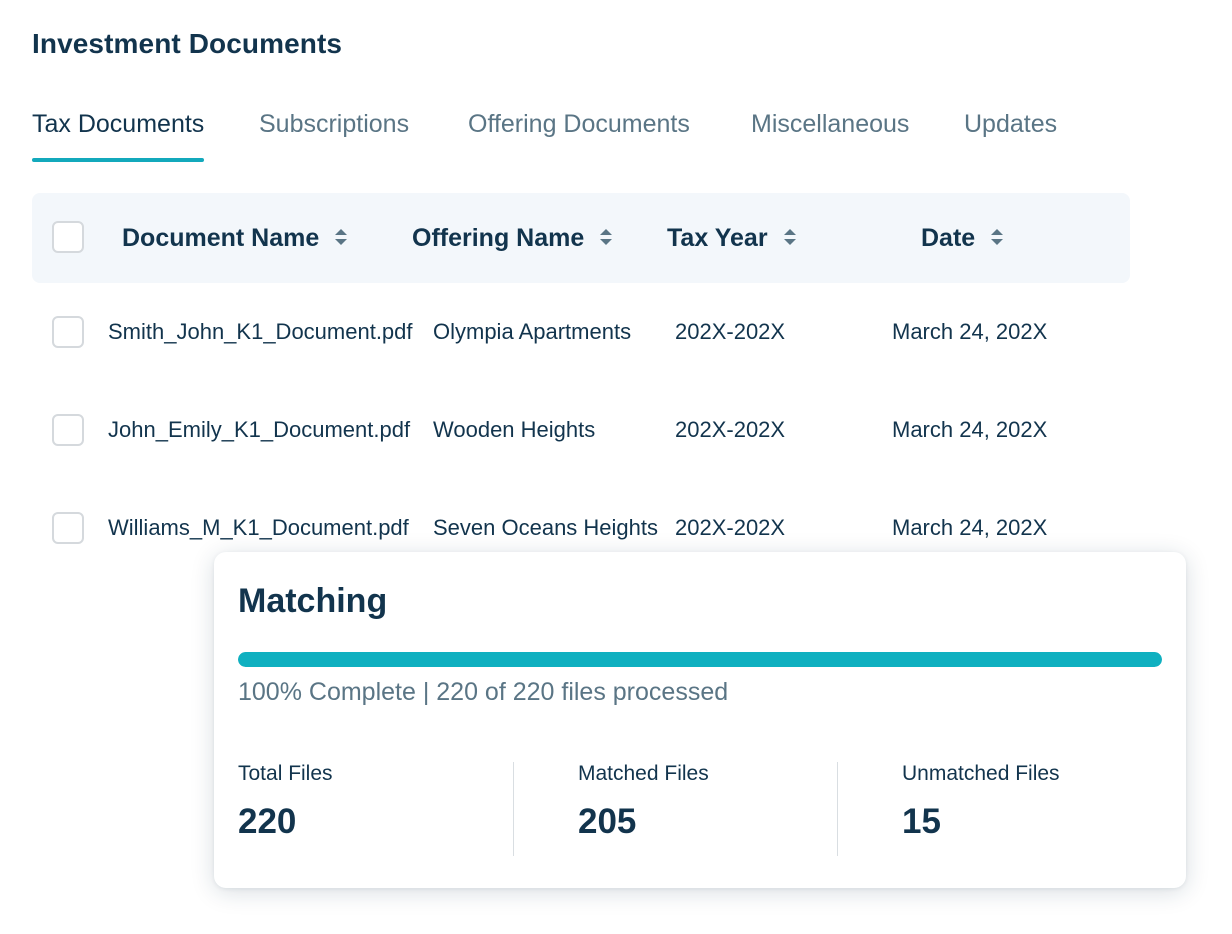 Image resolution: width=1232 pixels, height=934 pixels. I want to click on stat-total-files: Total Files 220, so click(285, 802).